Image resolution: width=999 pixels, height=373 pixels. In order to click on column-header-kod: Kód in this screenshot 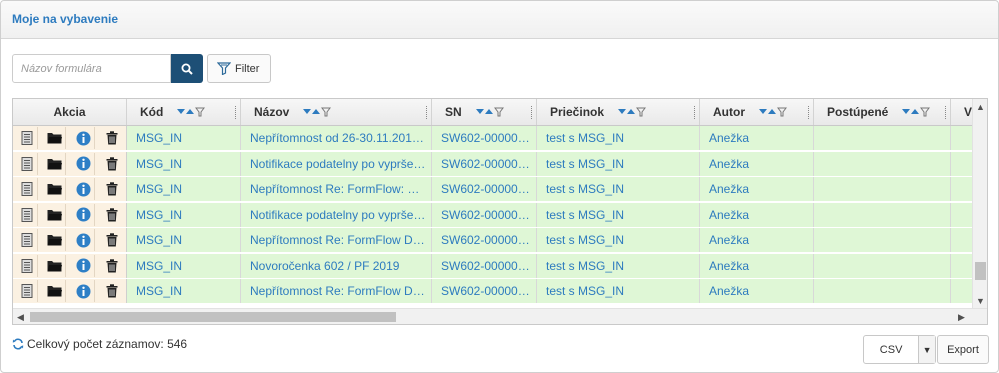, I will do `click(184, 112)`.